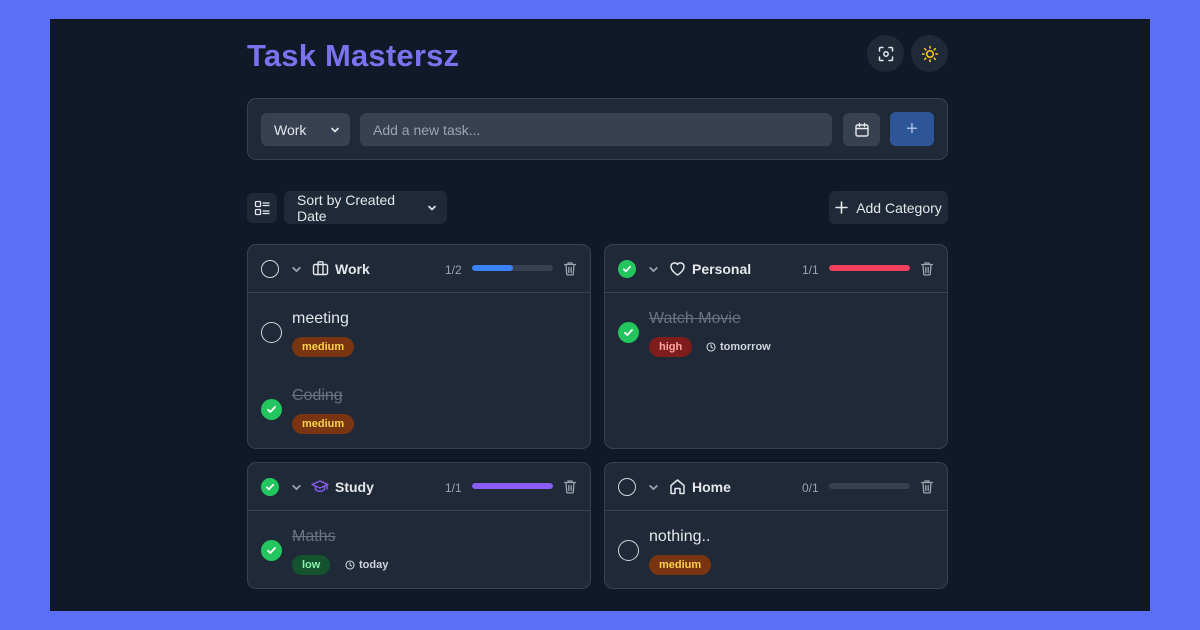  What do you see at coordinates (776, 525) in the screenshot?
I see `category-card-home: Home 0/1 nothing.. medium` at bounding box center [776, 525].